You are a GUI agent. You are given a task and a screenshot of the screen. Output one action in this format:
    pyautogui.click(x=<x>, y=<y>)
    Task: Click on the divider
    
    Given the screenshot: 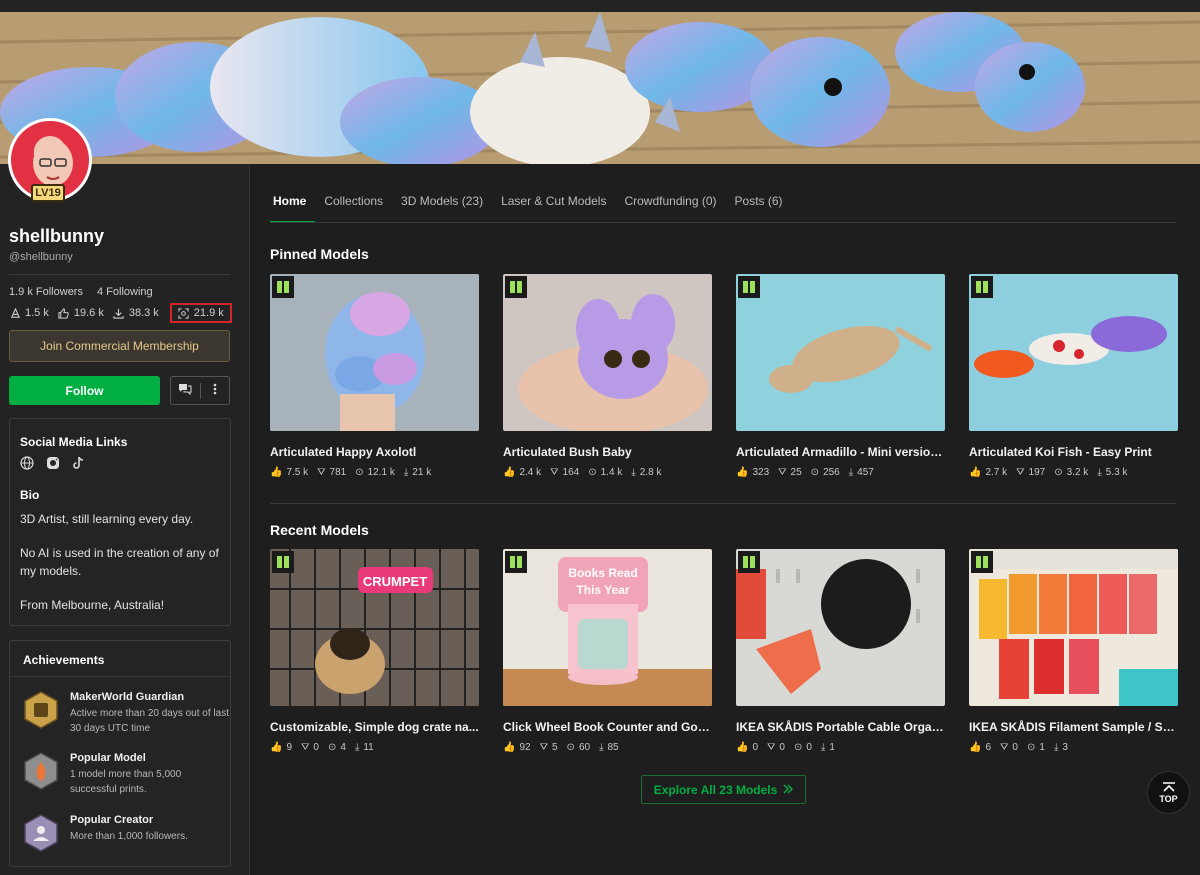 What is the action you would take?
    pyautogui.click(x=119, y=274)
    